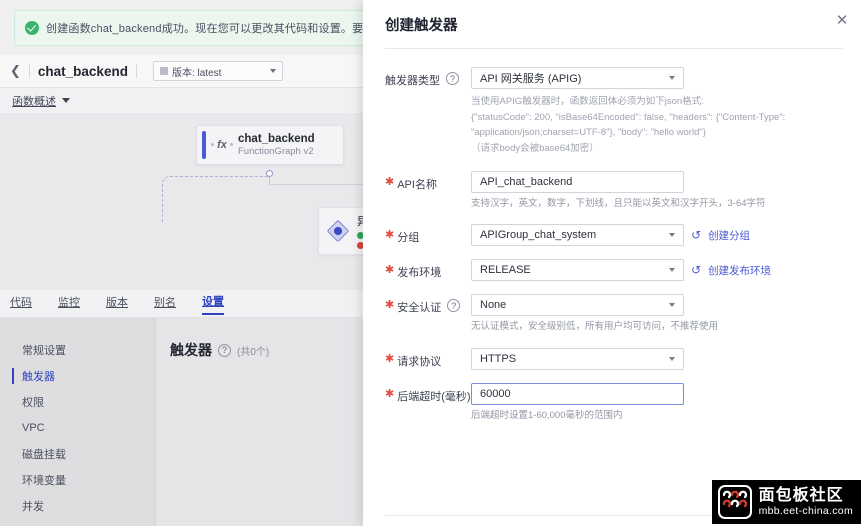  Describe the element at coordinates (577, 181) in the screenshot. I see `api-name-input: API_chat_backend` at that location.